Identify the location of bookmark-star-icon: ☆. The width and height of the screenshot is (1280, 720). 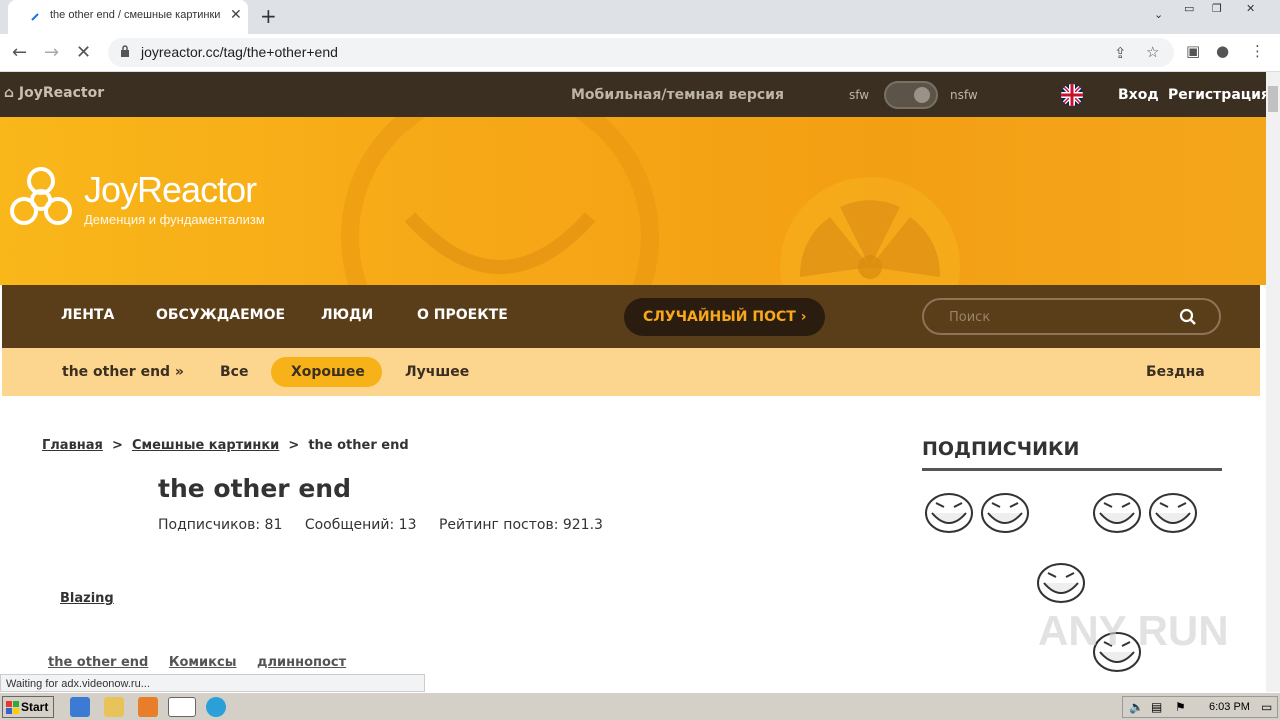
(1152, 52).